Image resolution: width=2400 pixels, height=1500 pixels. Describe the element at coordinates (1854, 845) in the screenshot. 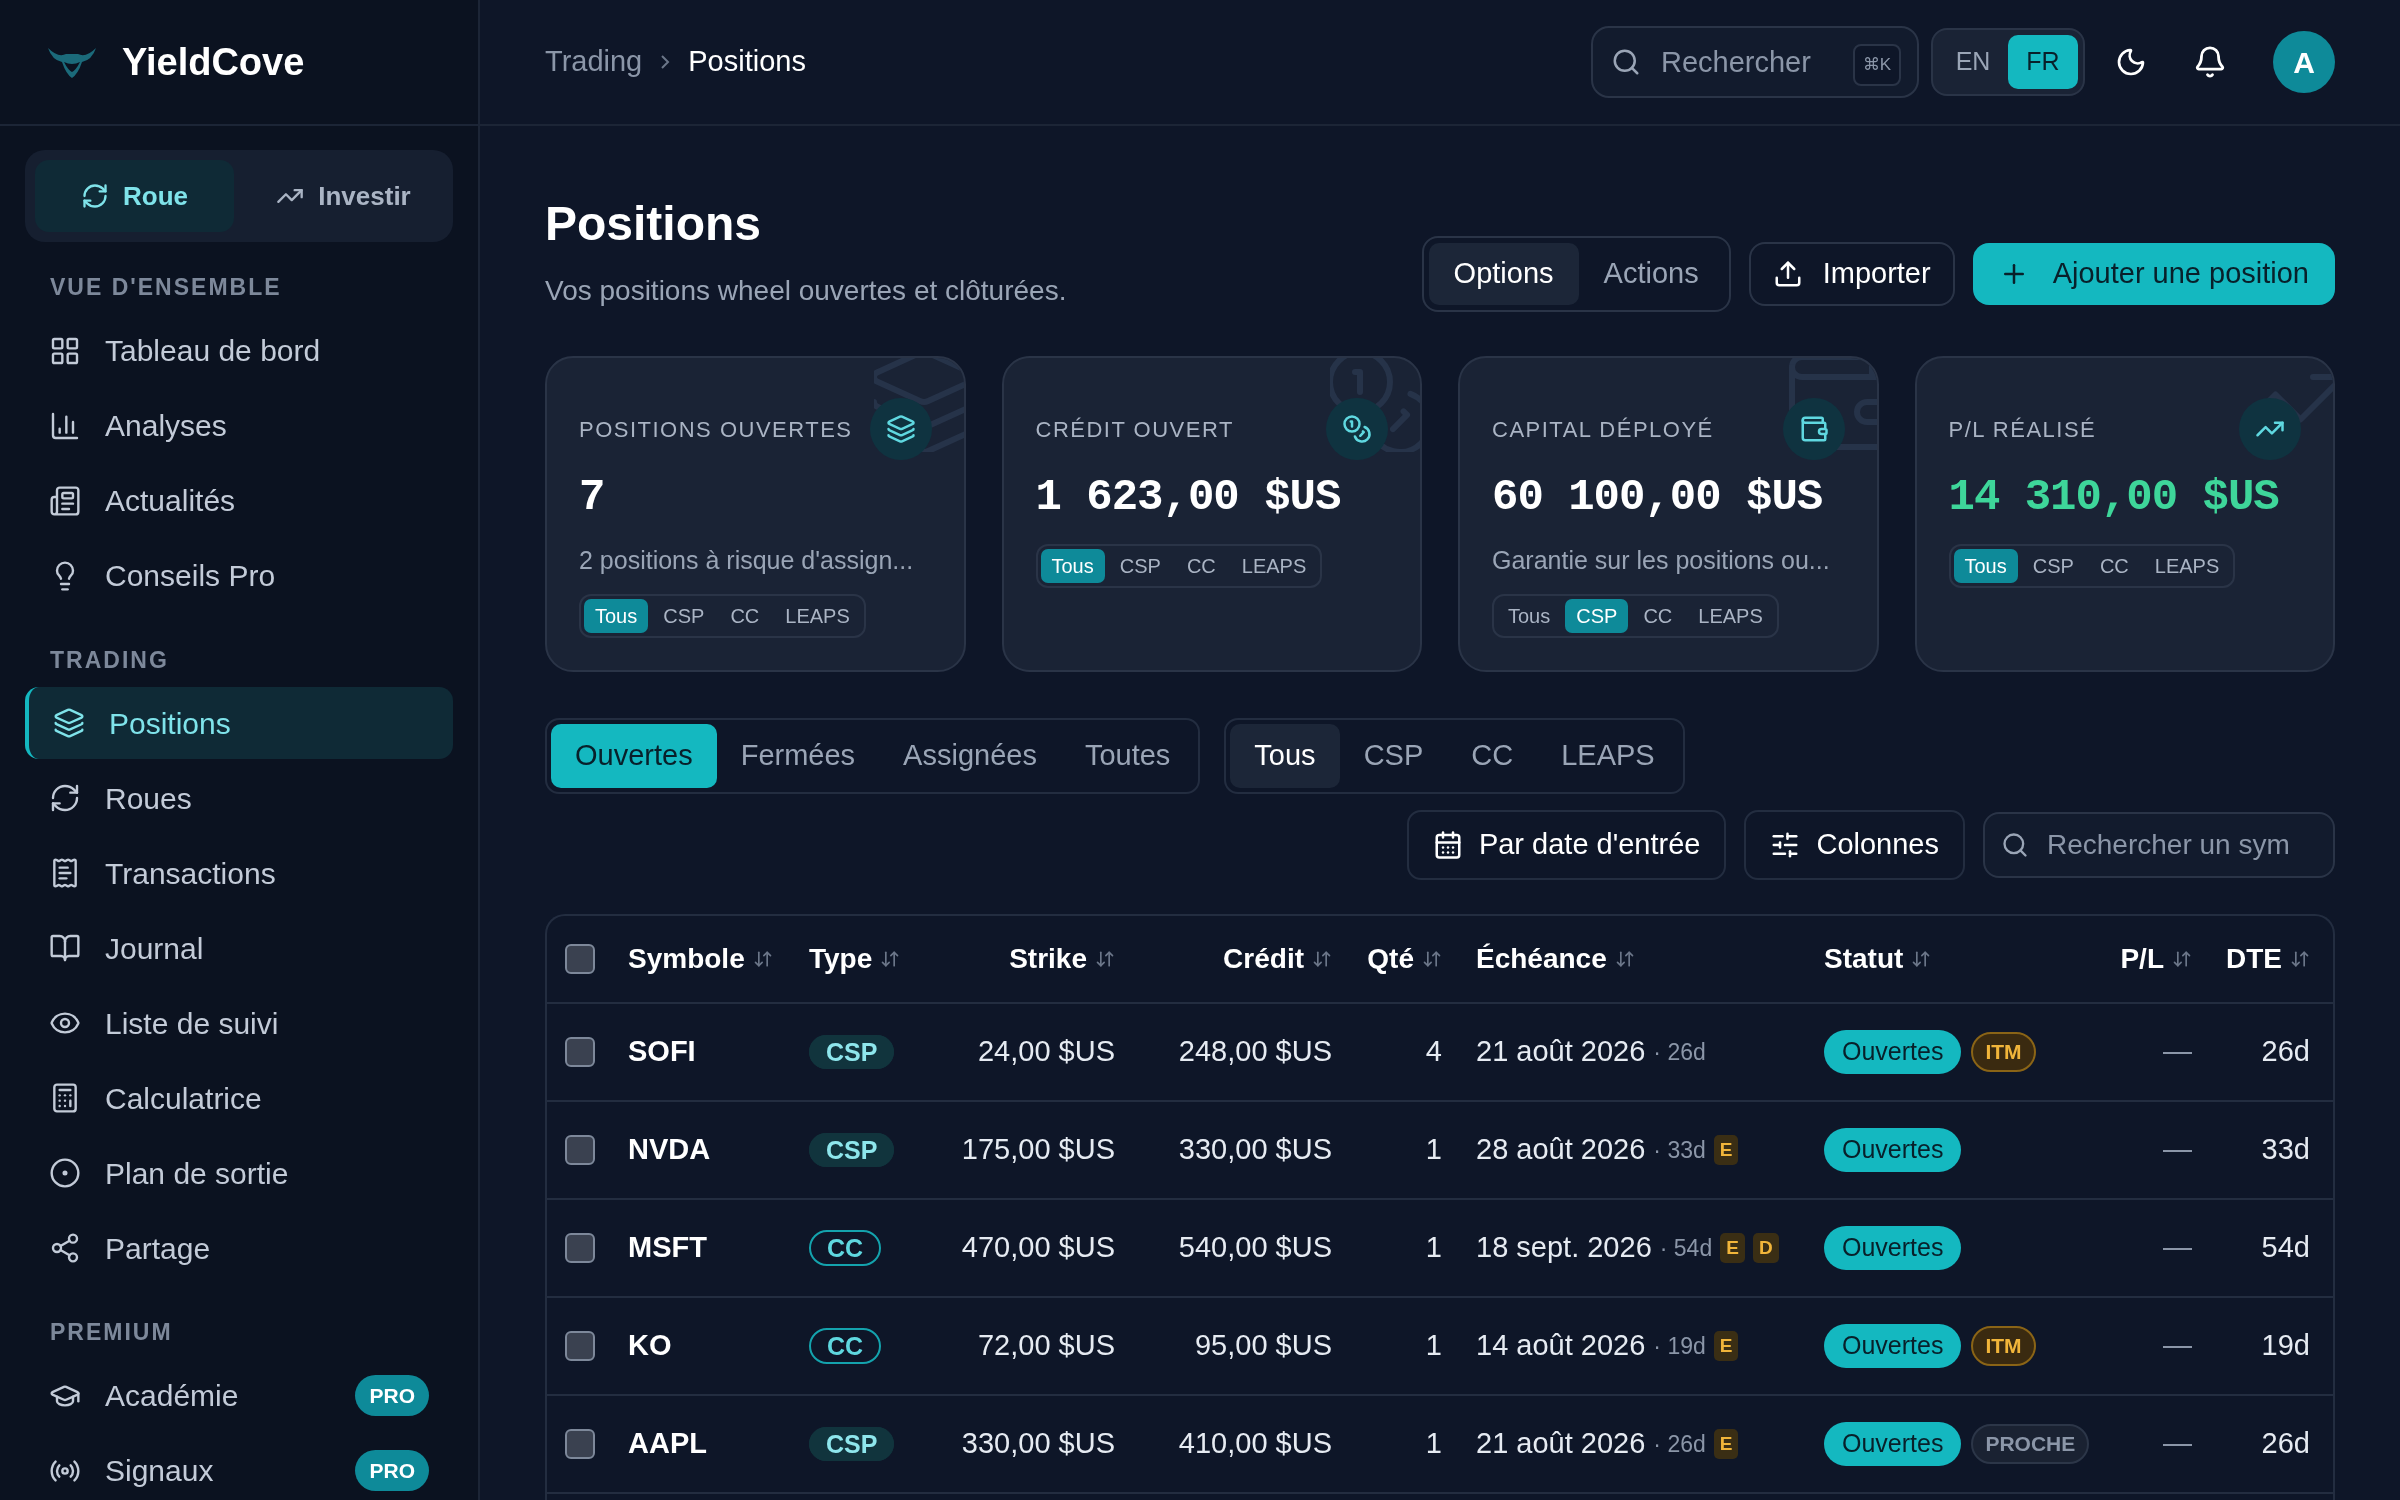

I see `columns-button: Colonnes` at that location.